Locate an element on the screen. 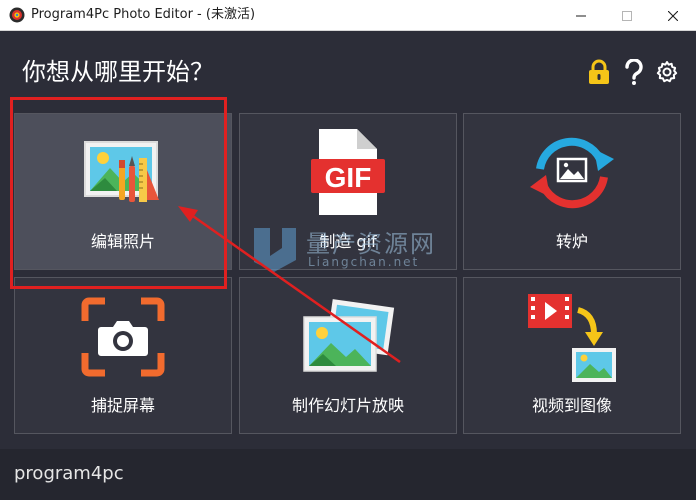 This screenshot has height=500, width=696. close-icon is located at coordinates (673, 15).